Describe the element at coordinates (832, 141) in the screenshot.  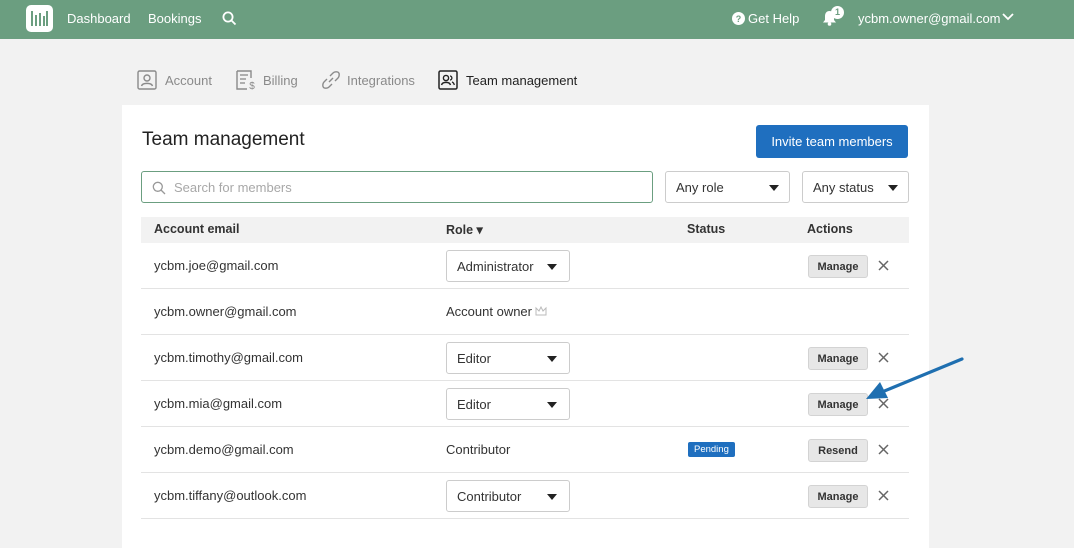
I see `invite-team-members-button: Invite team members` at that location.